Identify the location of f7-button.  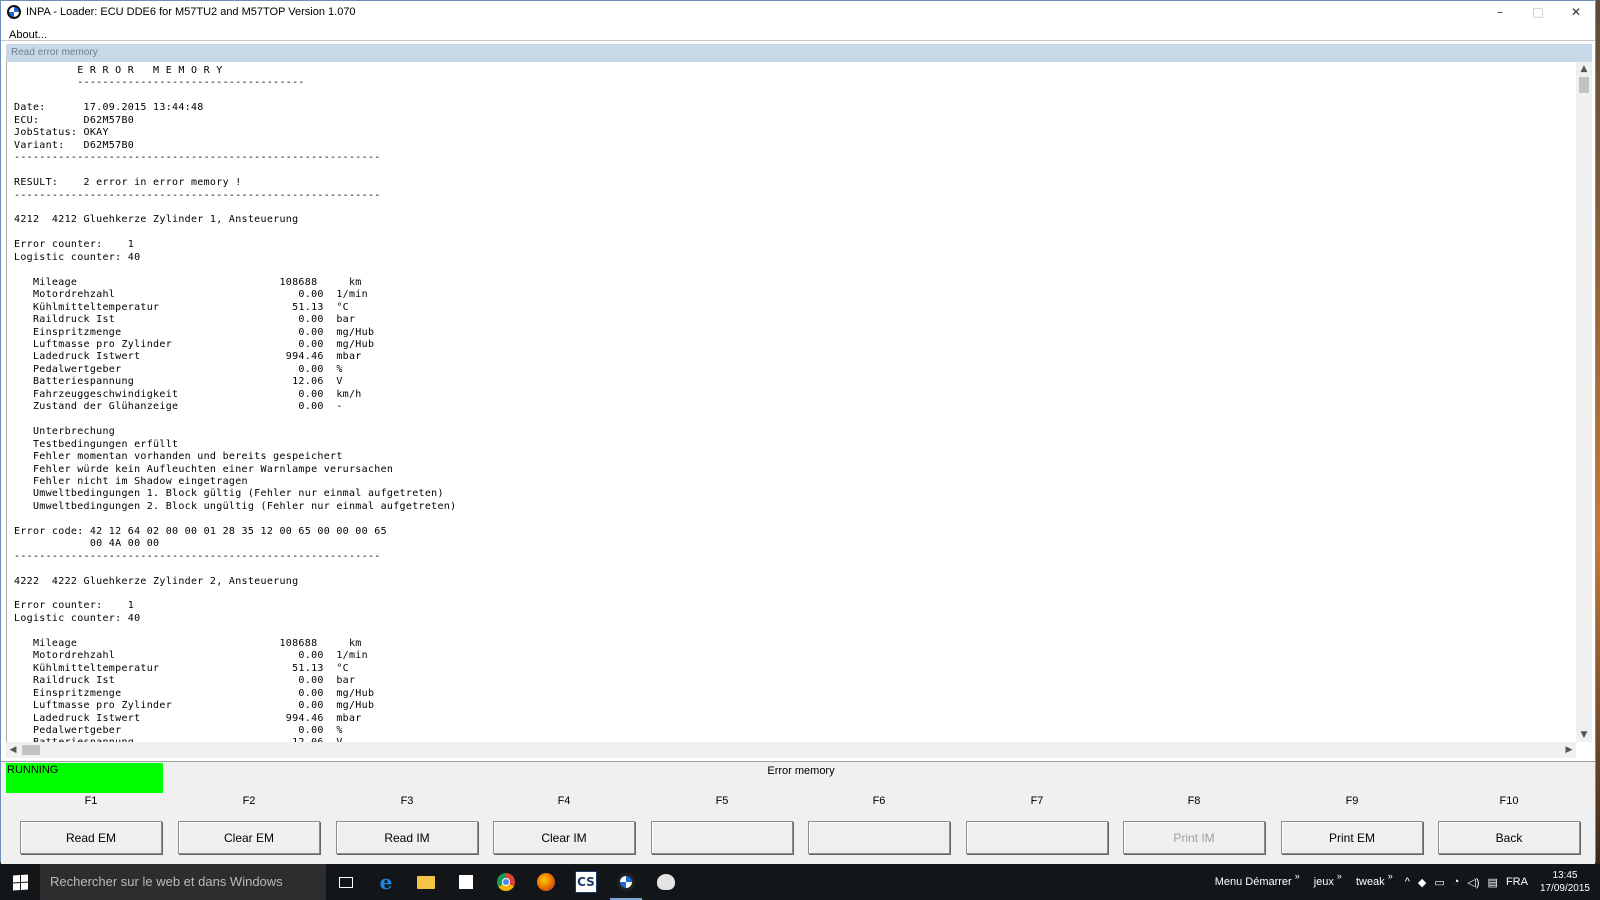
(1037, 837).